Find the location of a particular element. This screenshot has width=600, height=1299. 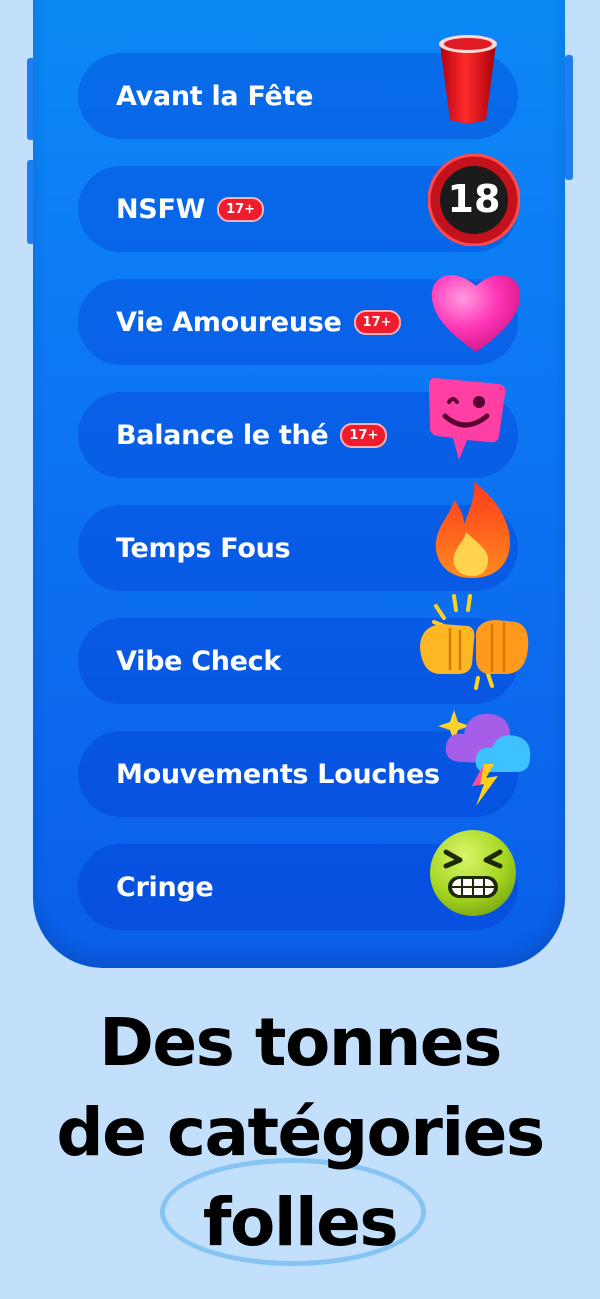

headline-line-2: de catégories is located at coordinates (300, 1132).